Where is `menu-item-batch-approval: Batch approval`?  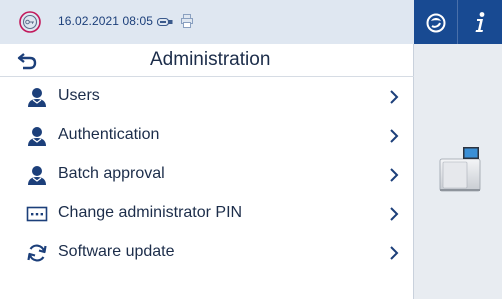 menu-item-batch-approval: Batch approval is located at coordinates (207, 174).